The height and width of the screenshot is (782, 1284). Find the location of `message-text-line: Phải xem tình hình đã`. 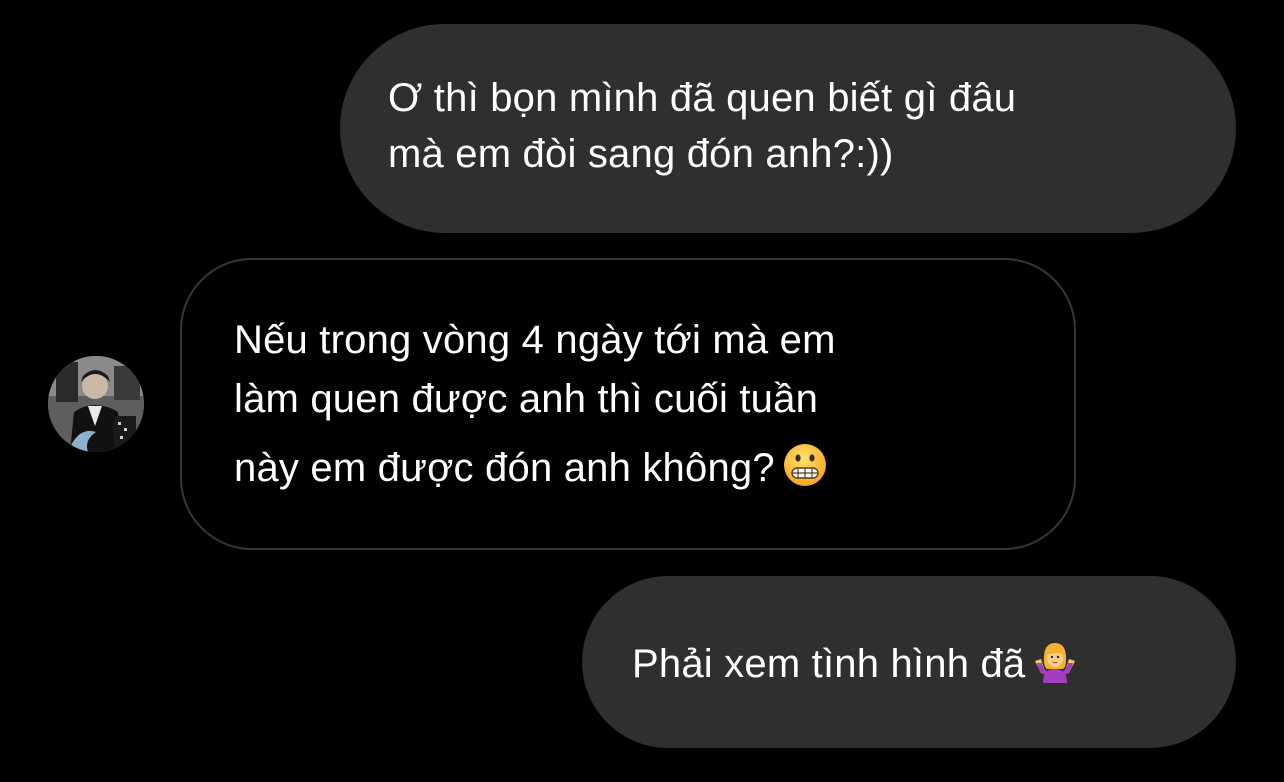

message-text-line: Phải xem tình hình đã is located at coordinates (829, 664).